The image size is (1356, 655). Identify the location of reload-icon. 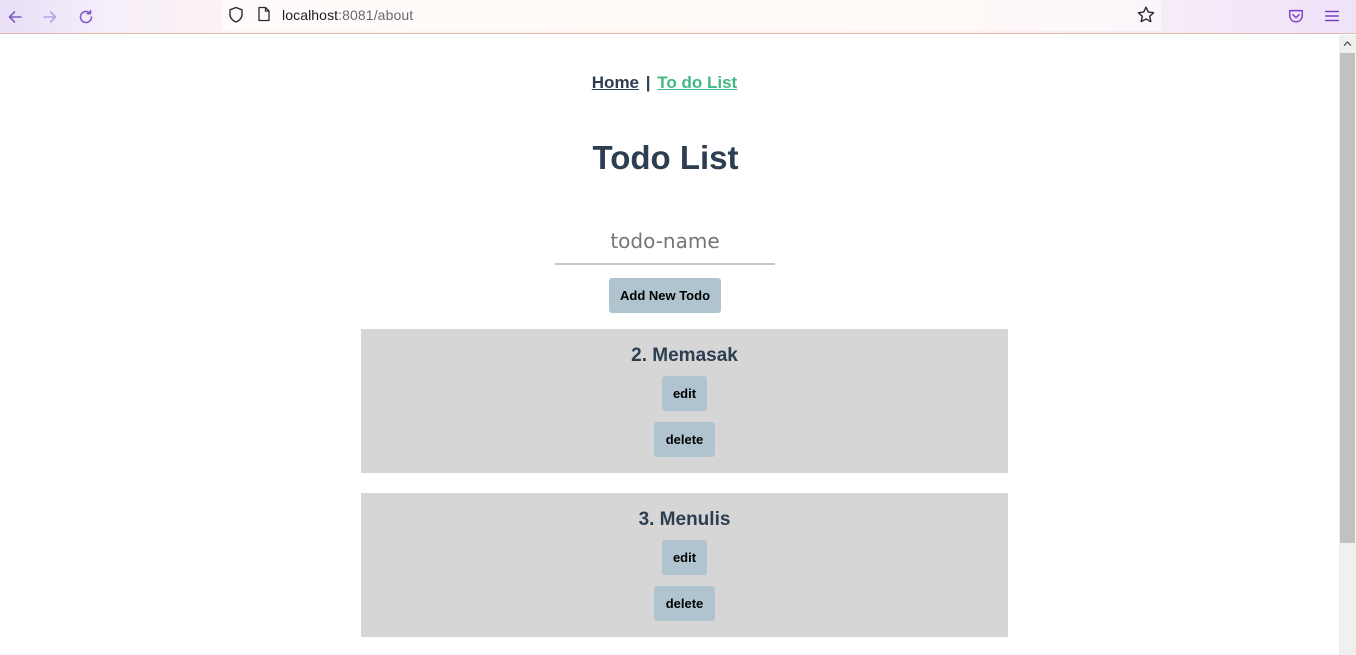
(86, 16).